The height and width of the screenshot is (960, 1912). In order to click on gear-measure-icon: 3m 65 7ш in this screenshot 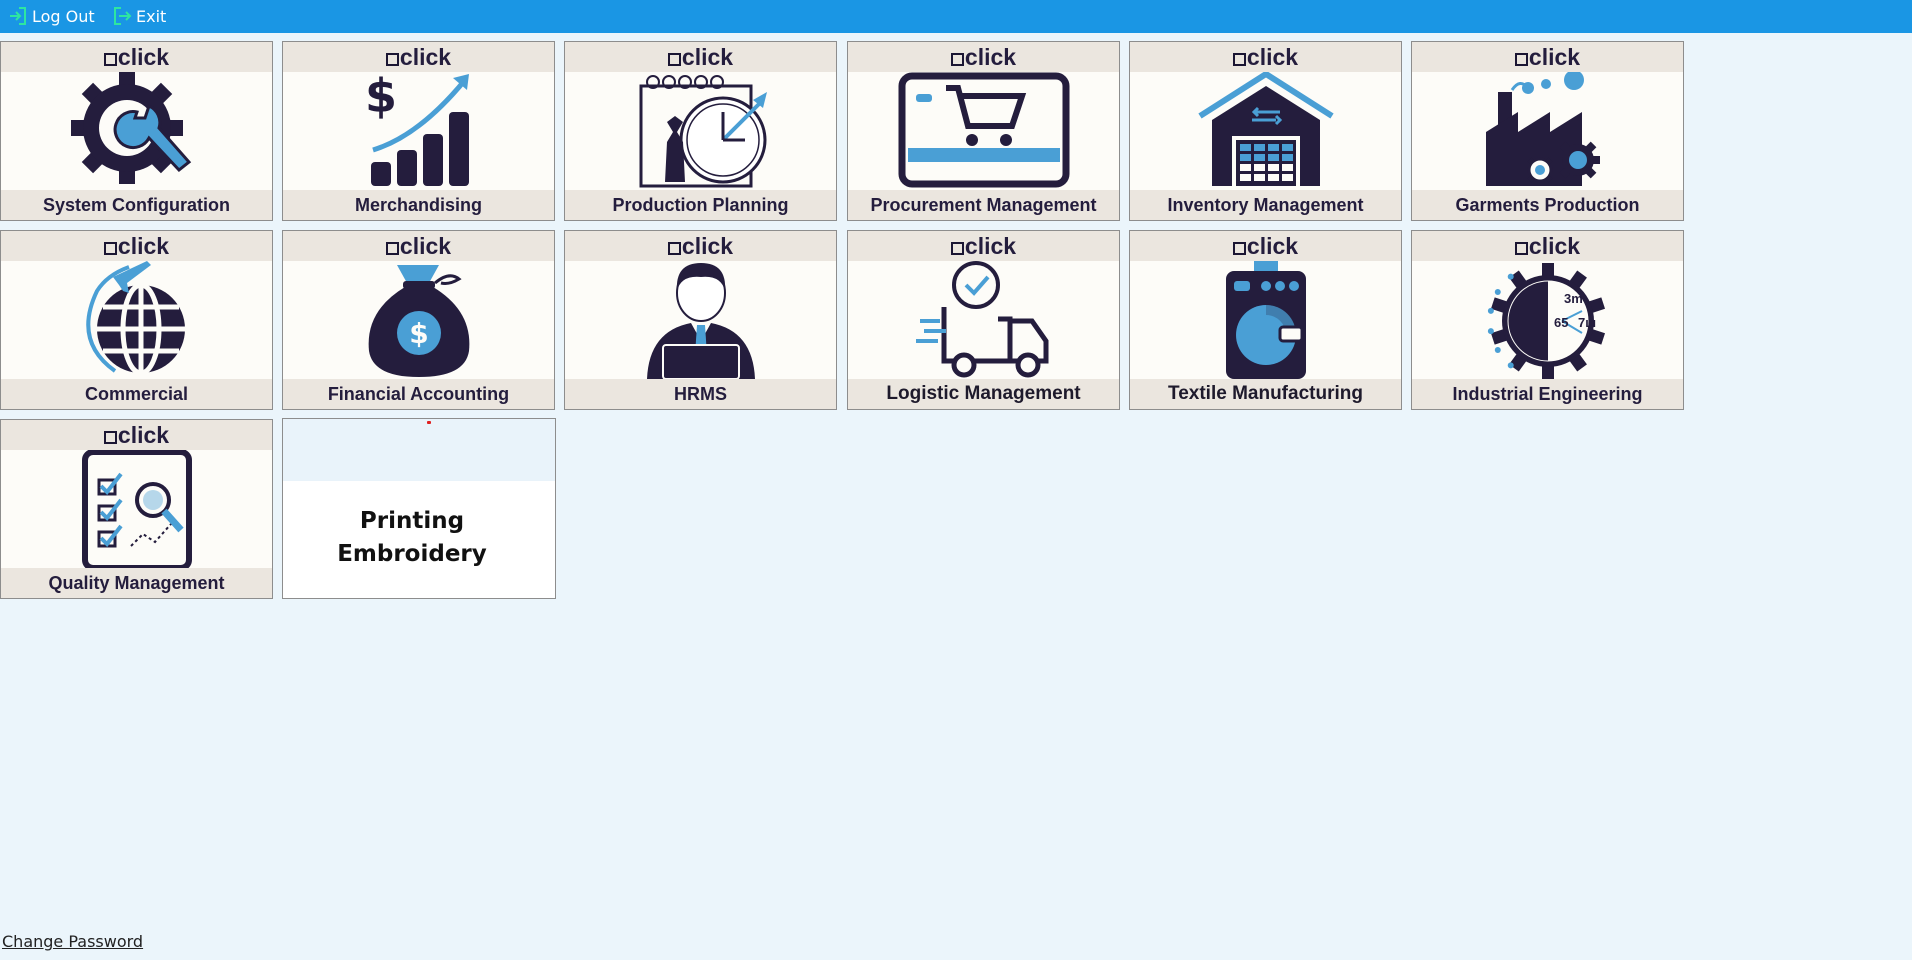, I will do `click(1547, 321)`.